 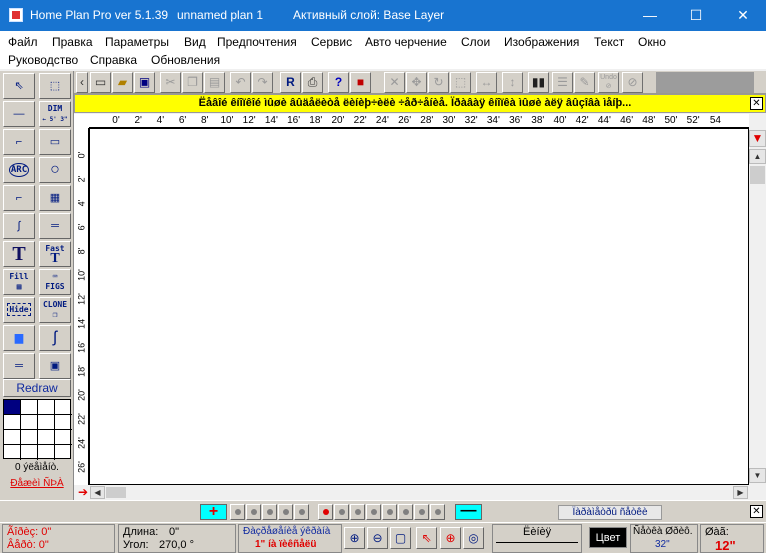 I want to click on minimize-button: —, so click(x=650, y=15).